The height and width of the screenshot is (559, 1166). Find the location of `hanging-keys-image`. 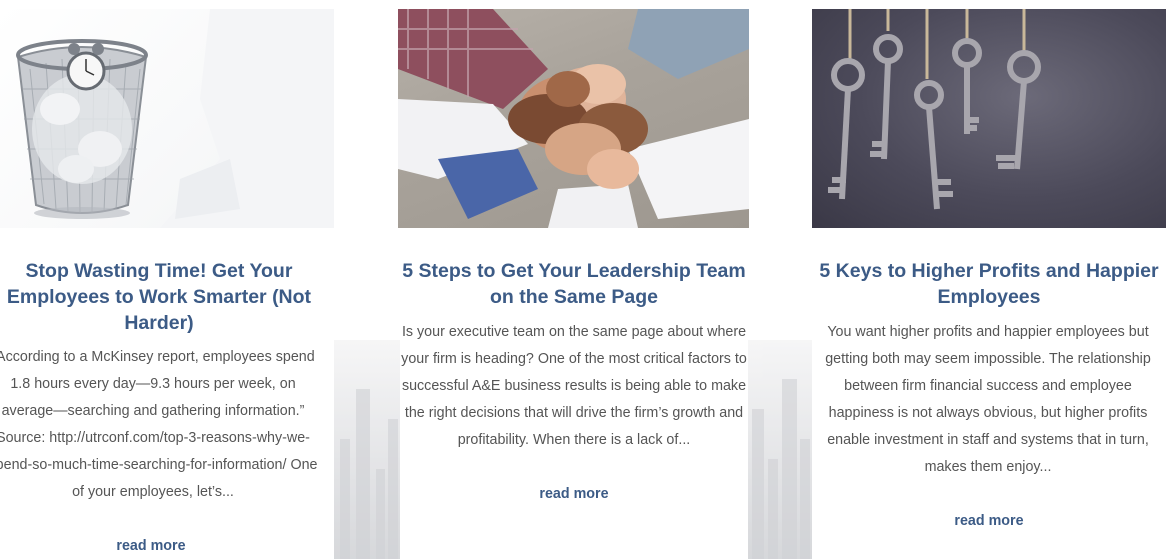

hanging-keys-image is located at coordinates (934, 109).